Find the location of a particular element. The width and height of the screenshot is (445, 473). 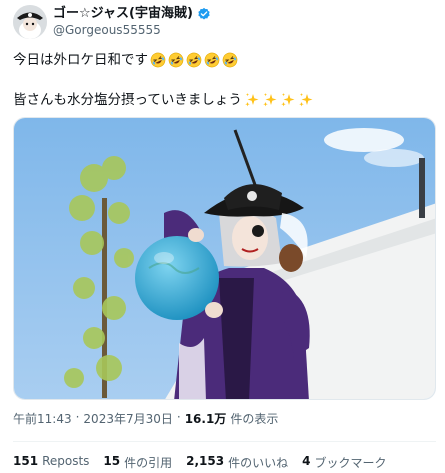

likes-stat: 2,153 件のいいね is located at coordinates (237, 462).